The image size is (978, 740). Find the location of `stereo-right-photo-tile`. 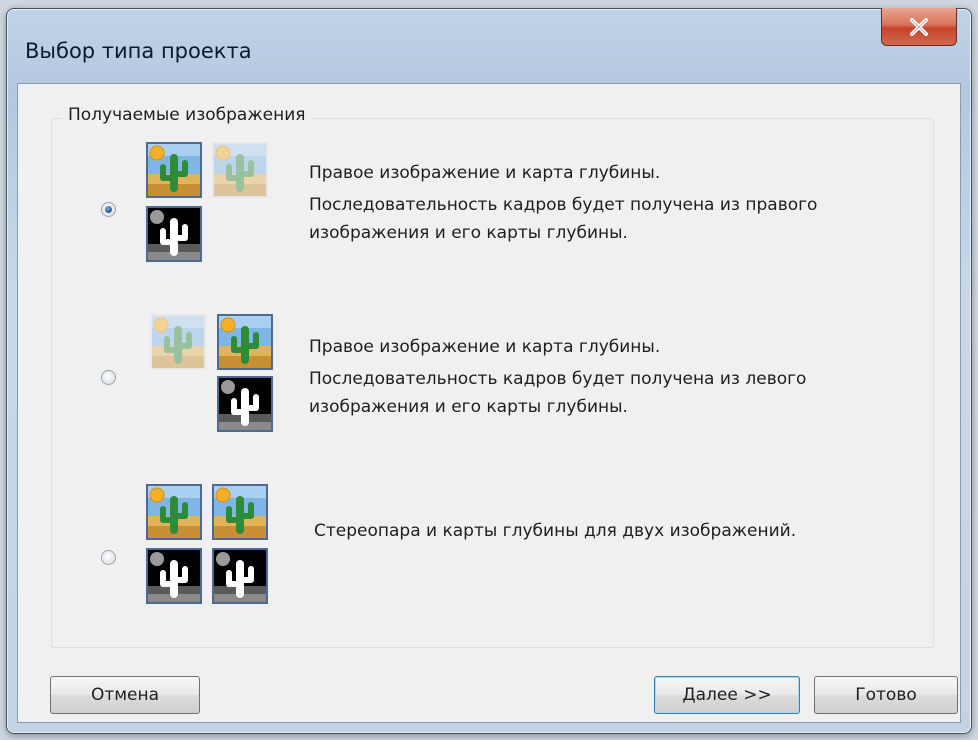

stereo-right-photo-tile is located at coordinates (174, 512).